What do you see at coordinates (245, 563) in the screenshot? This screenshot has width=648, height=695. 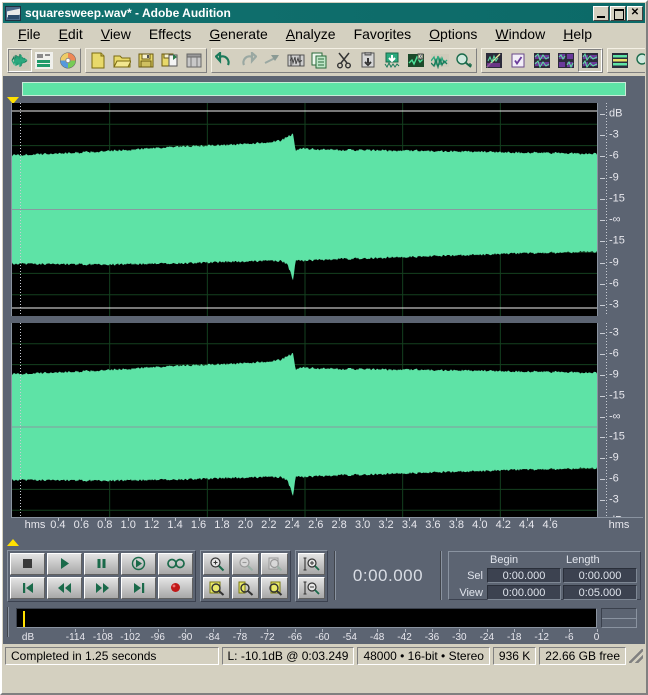 I see `zoom-out-horizontal-button` at bounding box center [245, 563].